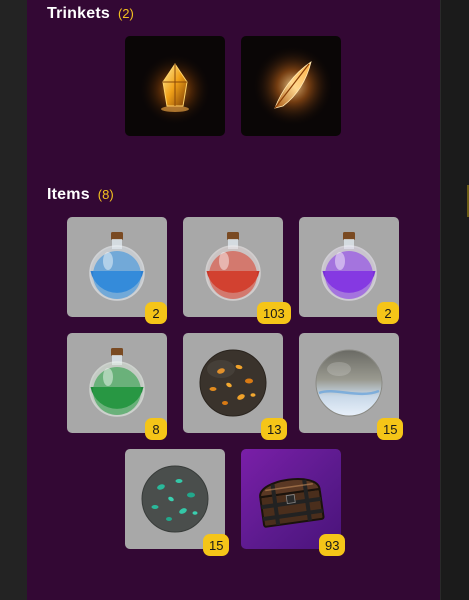 The image size is (469, 600). I want to click on scrollbar-track, so click(454, 300).